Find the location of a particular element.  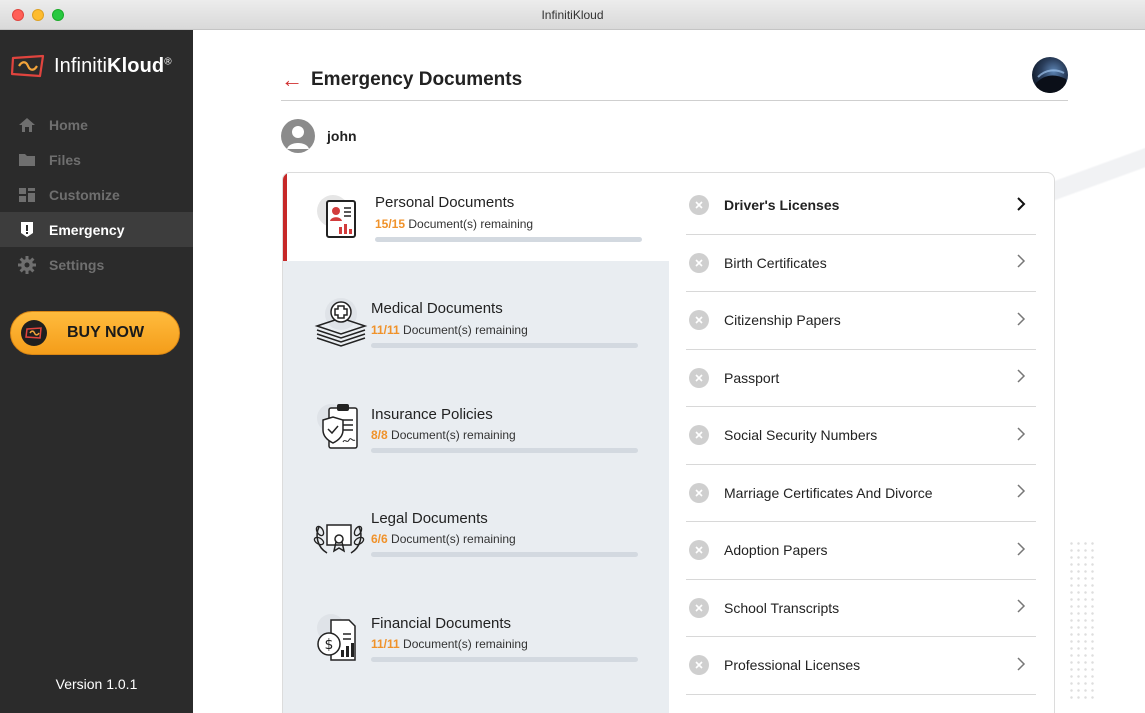

customize-icon is located at coordinates (27, 195).